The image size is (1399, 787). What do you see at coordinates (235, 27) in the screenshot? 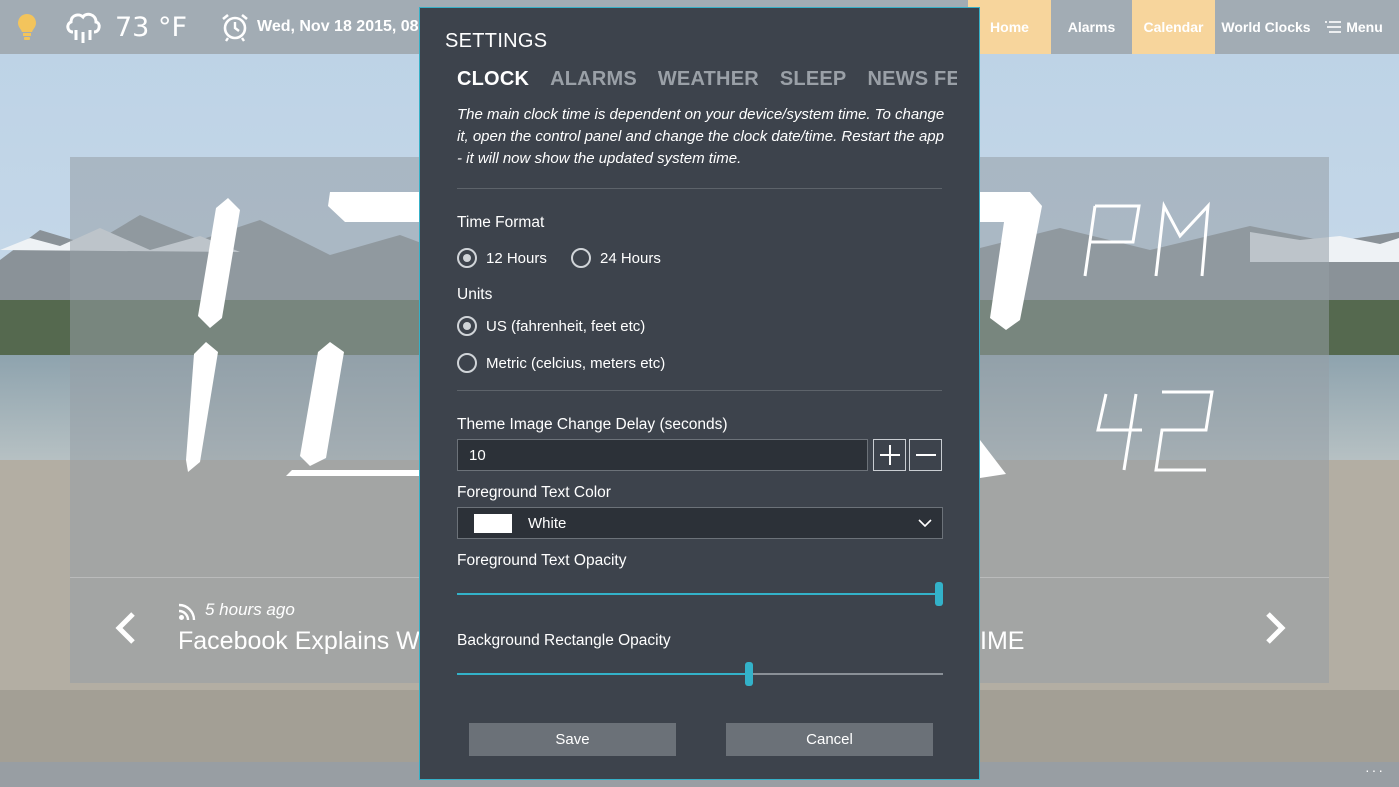
I see `alarm-clock-icon` at bounding box center [235, 27].